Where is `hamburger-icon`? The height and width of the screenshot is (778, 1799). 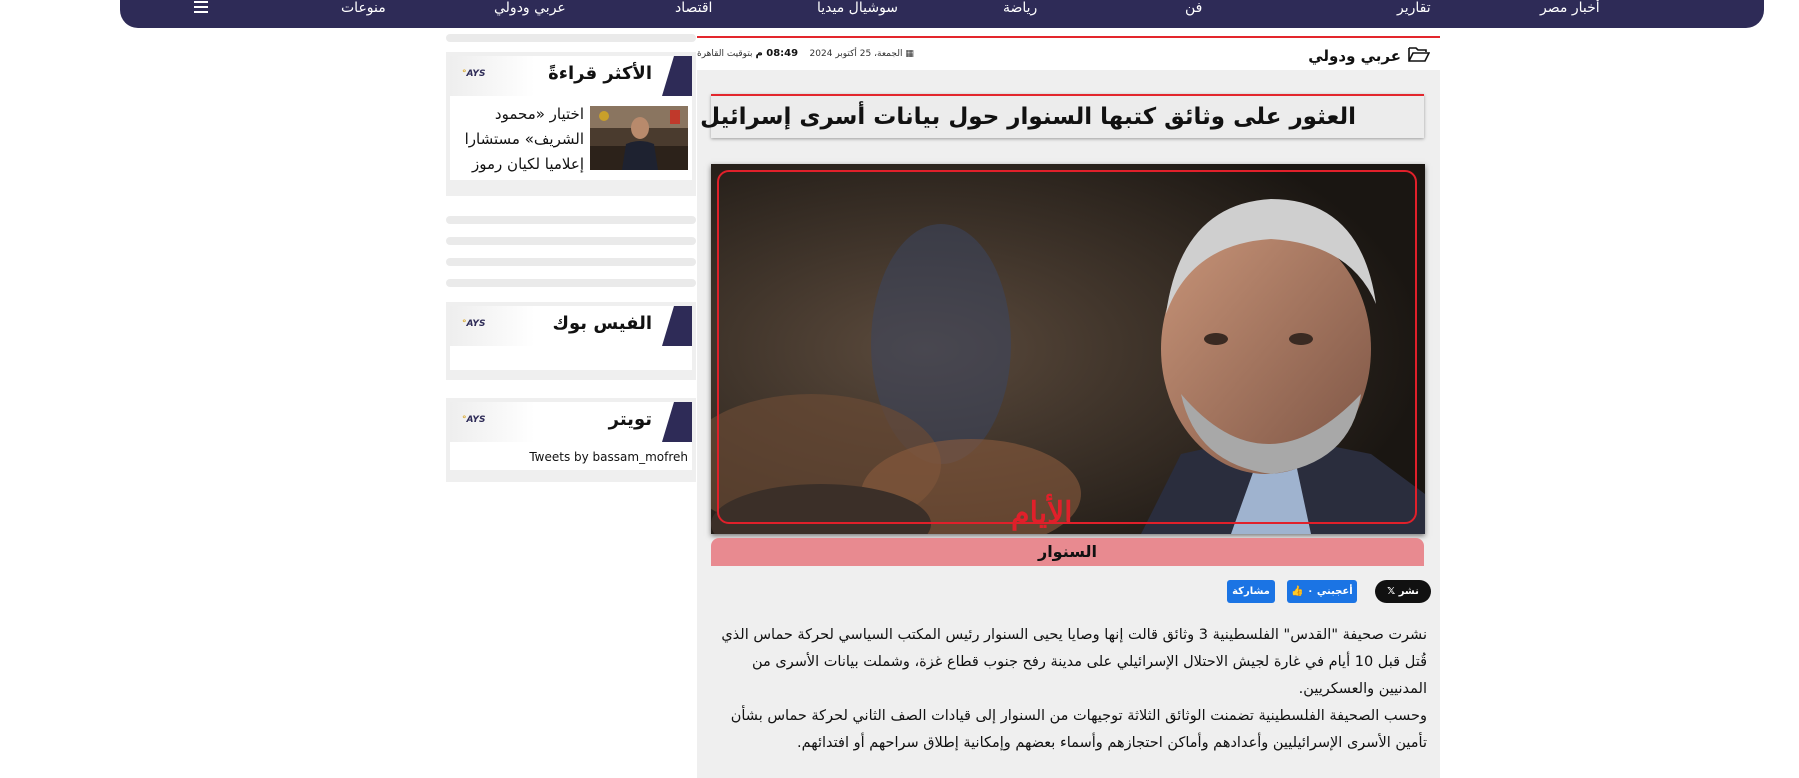
hamburger-icon is located at coordinates (201, 7).